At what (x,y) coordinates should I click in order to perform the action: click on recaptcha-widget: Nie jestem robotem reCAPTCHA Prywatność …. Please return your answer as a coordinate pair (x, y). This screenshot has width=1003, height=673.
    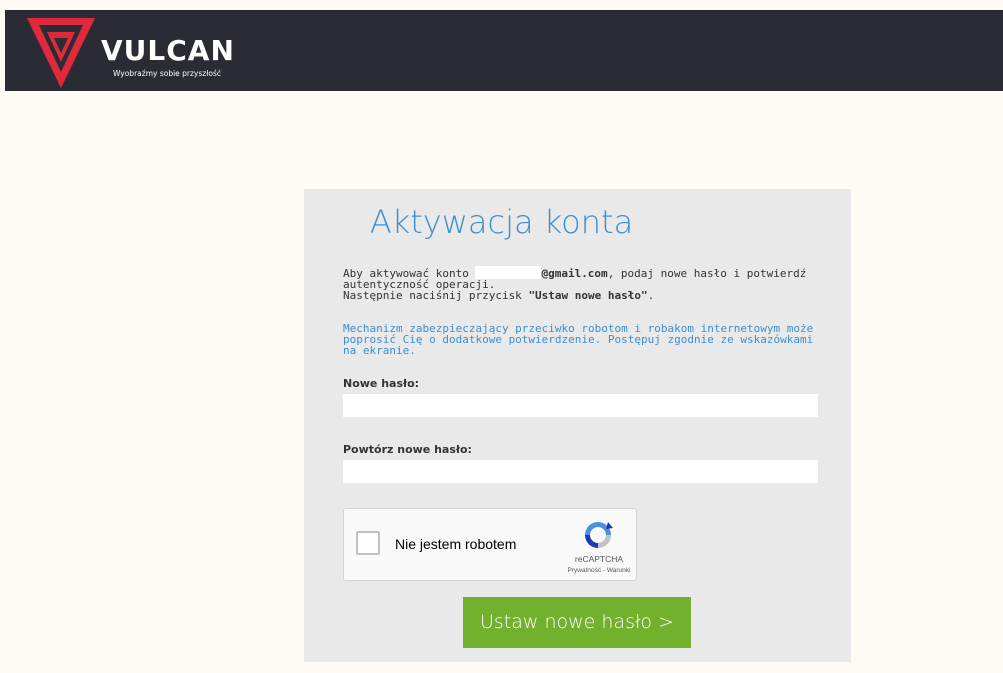
    Looking at the image, I should click on (490, 544).